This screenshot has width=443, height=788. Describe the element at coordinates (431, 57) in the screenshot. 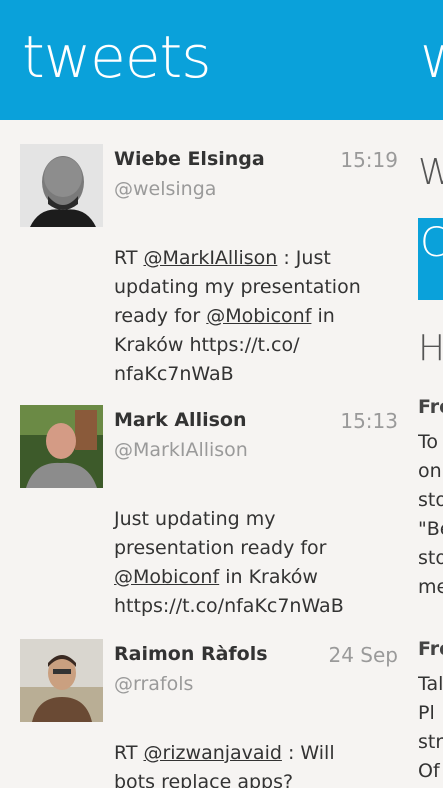

I see `next-pivot-title: w` at that location.